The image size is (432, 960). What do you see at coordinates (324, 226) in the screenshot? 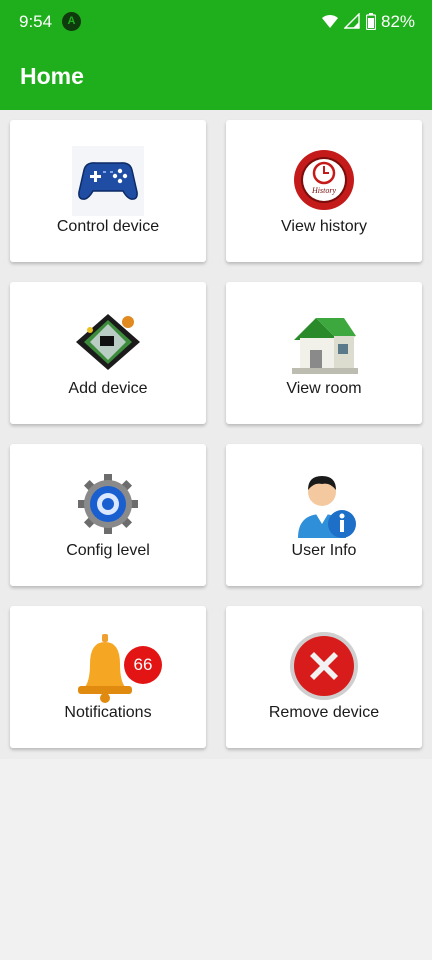
I see `tile-label: View history` at bounding box center [324, 226].